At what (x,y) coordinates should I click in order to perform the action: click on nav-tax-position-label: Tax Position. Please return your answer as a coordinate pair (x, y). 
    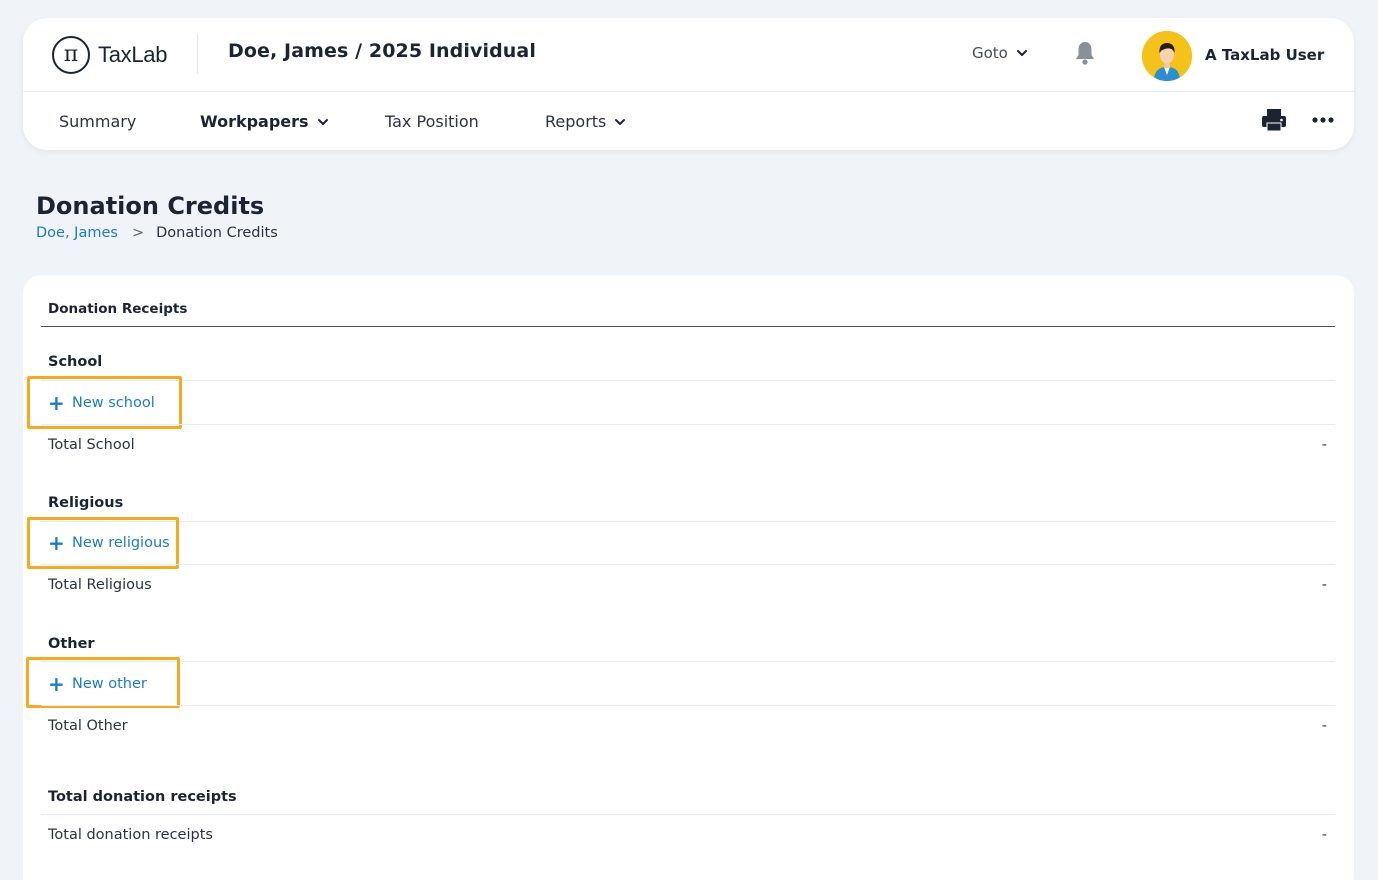
    Looking at the image, I should click on (432, 121).